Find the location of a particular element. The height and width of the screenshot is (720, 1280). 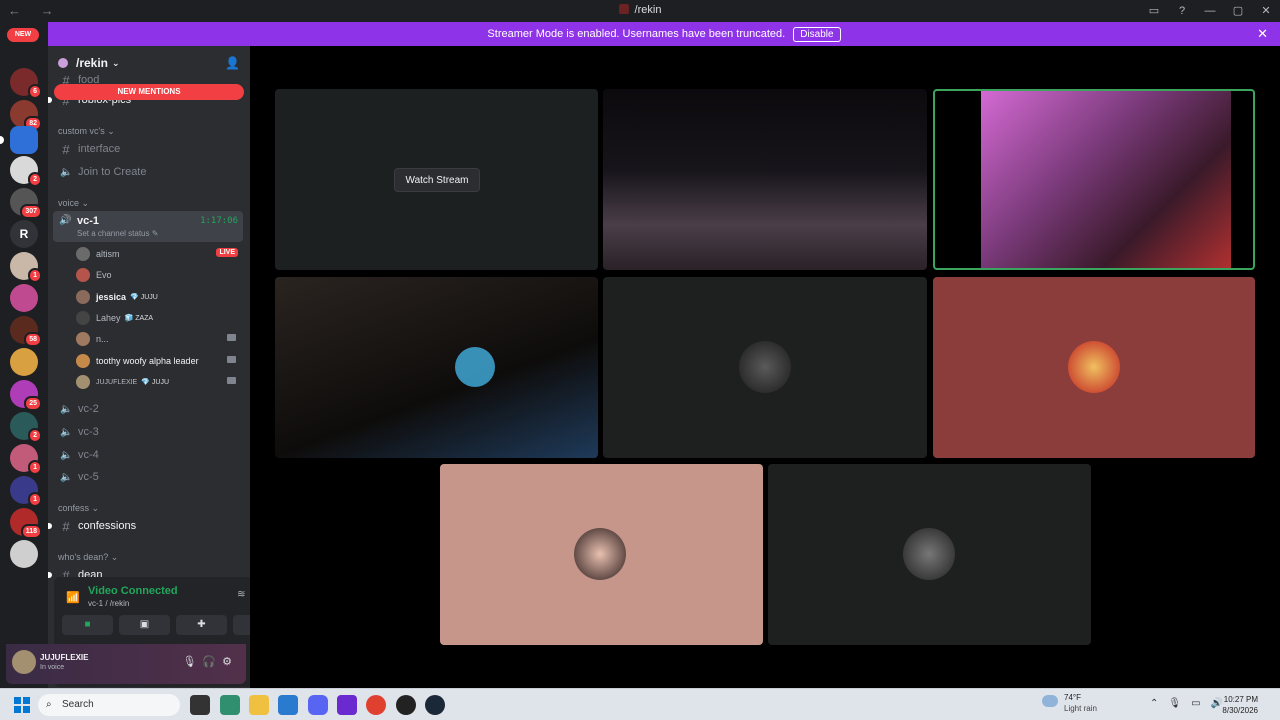

voice-status-title: Video Connected is located at coordinates (133, 591).